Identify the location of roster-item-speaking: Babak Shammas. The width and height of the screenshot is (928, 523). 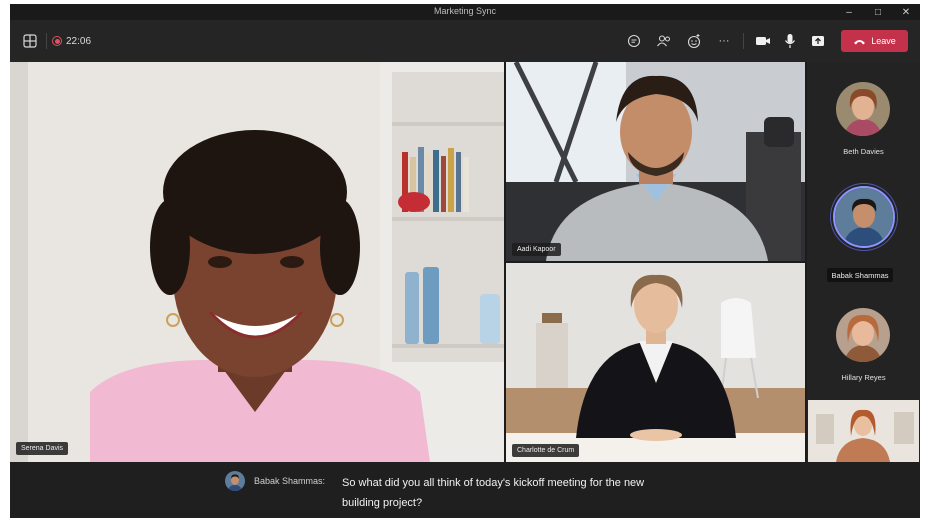
(863, 236).